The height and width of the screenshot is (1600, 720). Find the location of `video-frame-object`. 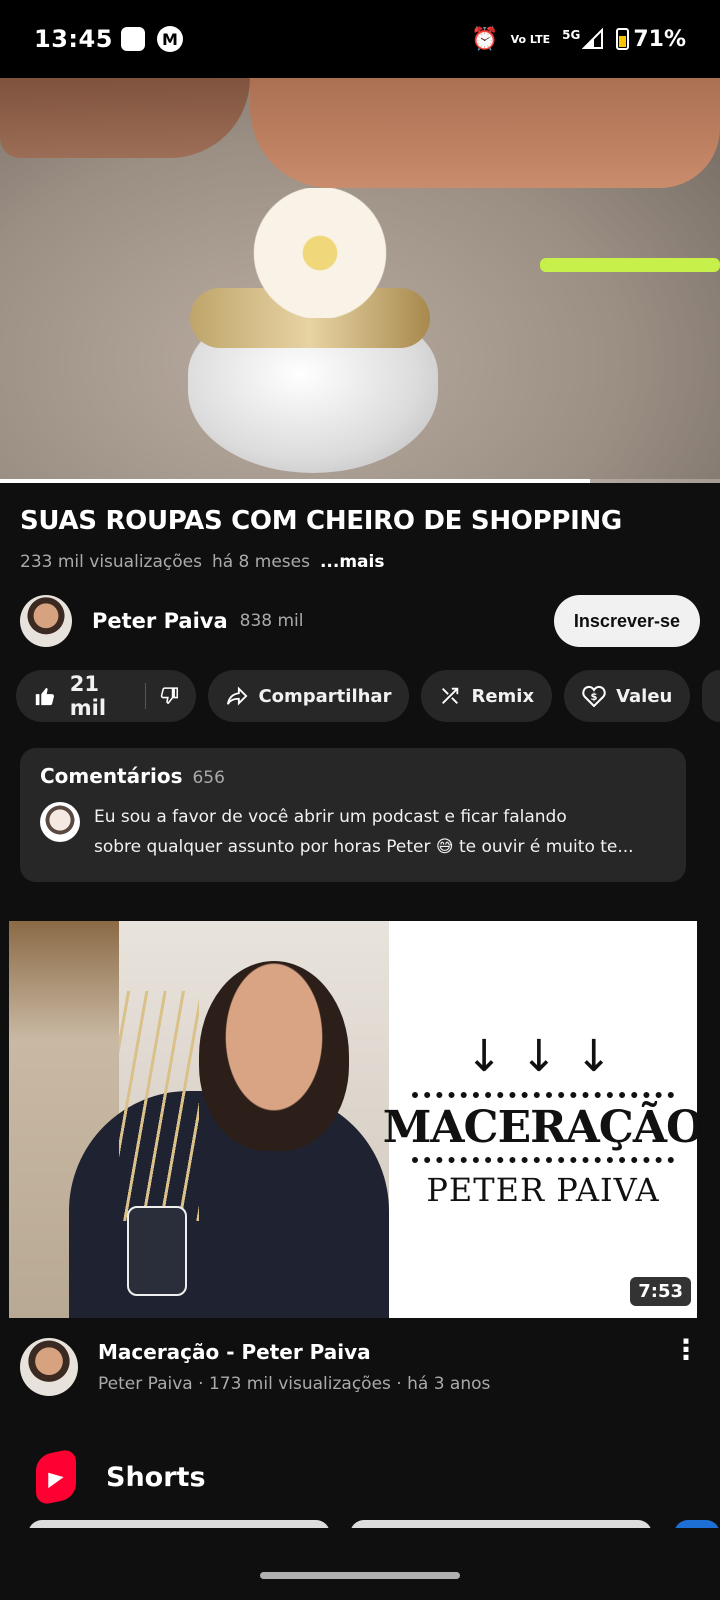

video-frame-object is located at coordinates (630, 265).